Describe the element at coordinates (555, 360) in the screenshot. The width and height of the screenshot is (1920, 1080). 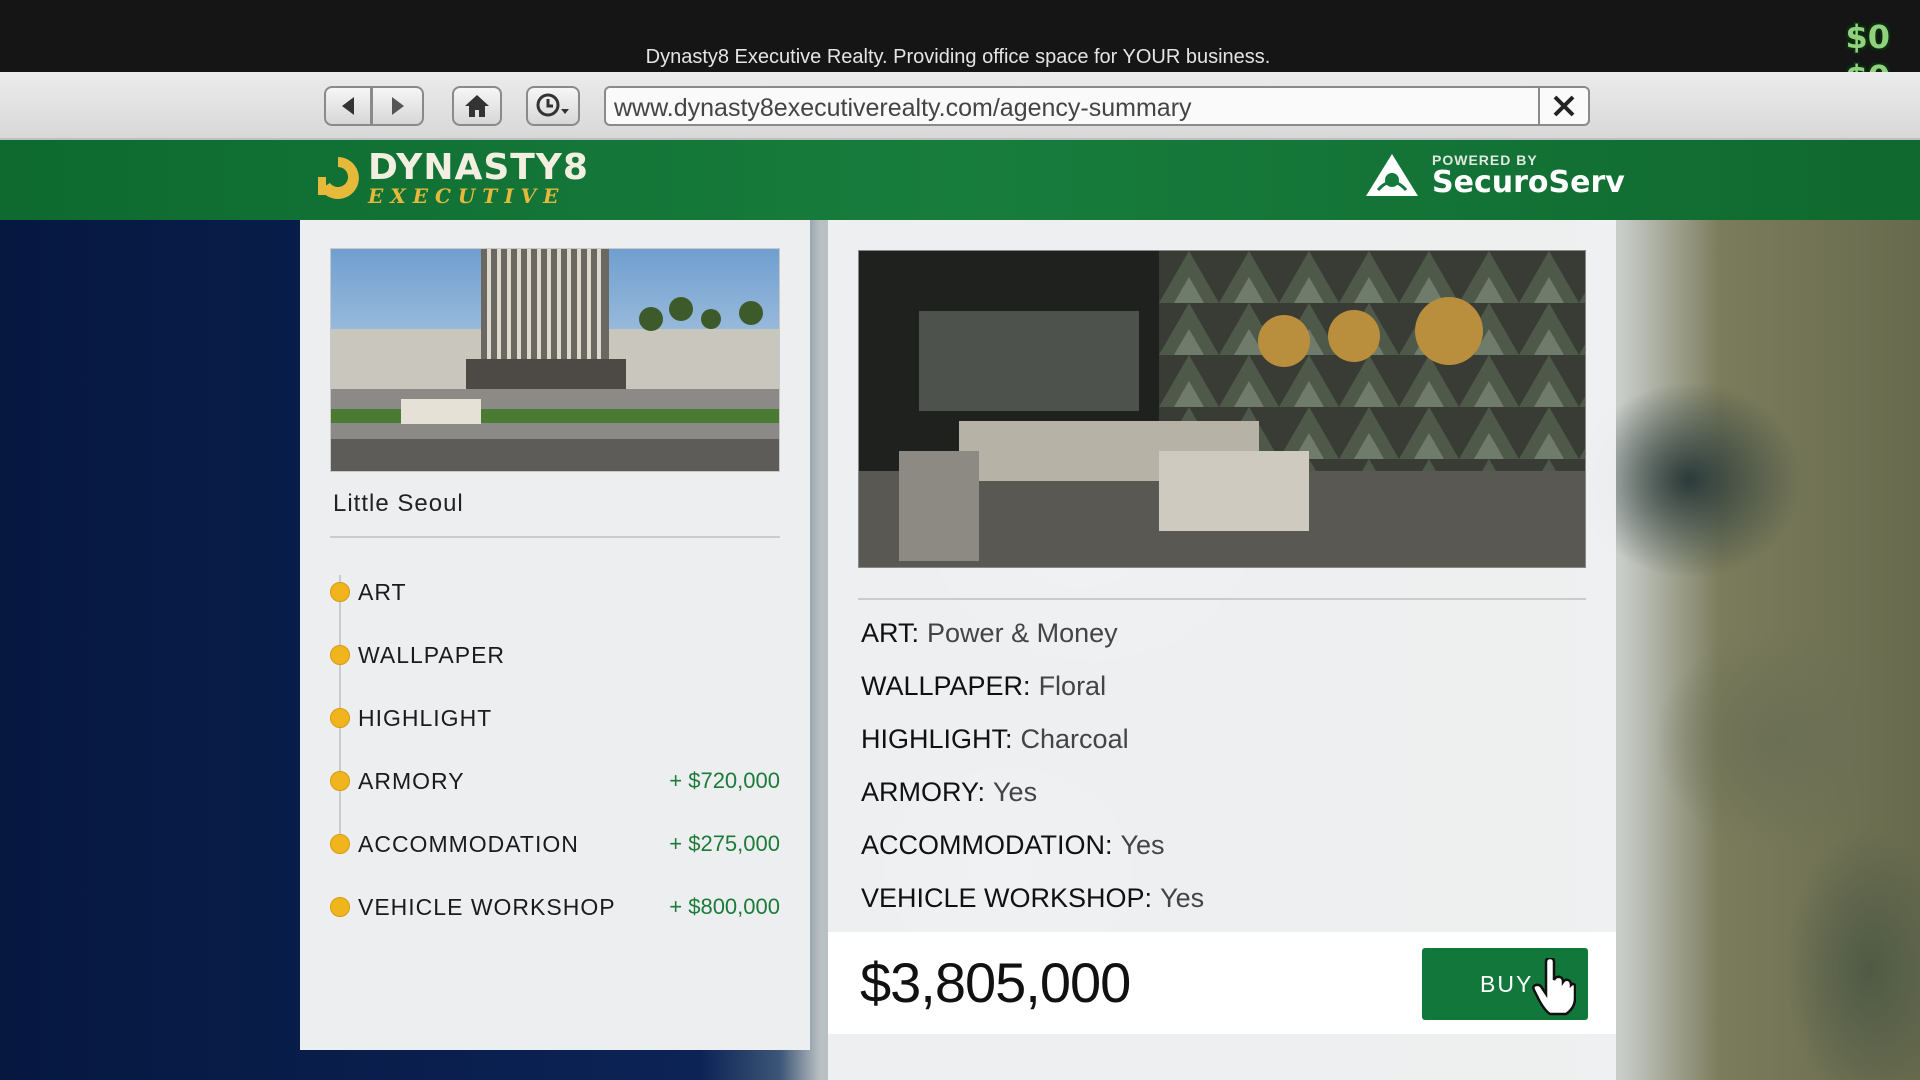
I see `property-exterior-image` at that location.